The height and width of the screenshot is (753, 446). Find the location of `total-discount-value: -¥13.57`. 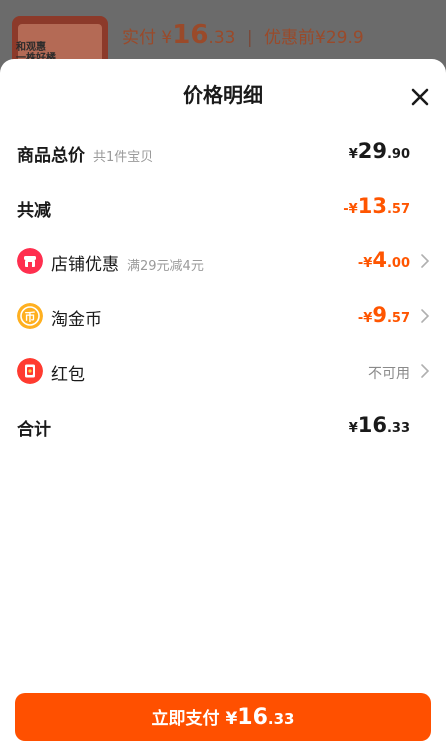

total-discount-value: -¥13.57 is located at coordinates (376, 206).